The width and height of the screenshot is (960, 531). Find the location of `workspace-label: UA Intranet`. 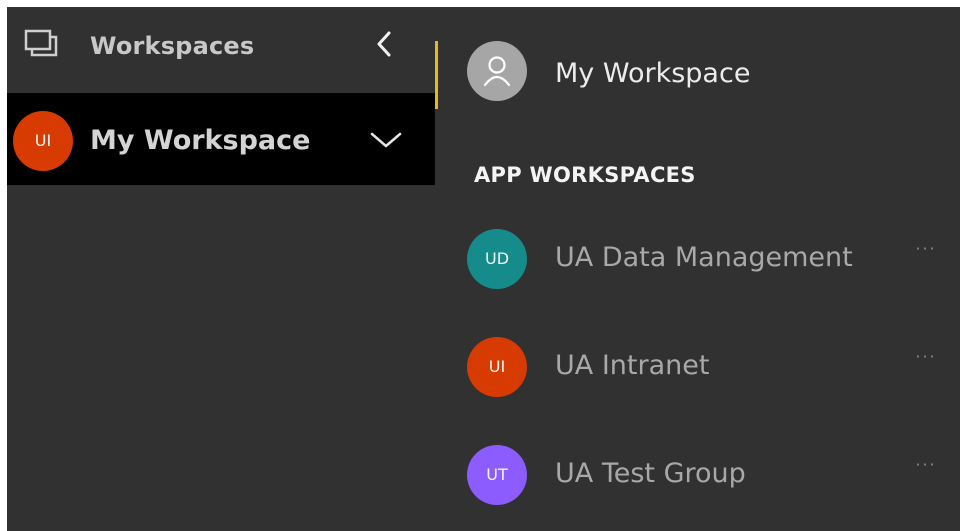

workspace-label: UA Intranet is located at coordinates (632, 365).